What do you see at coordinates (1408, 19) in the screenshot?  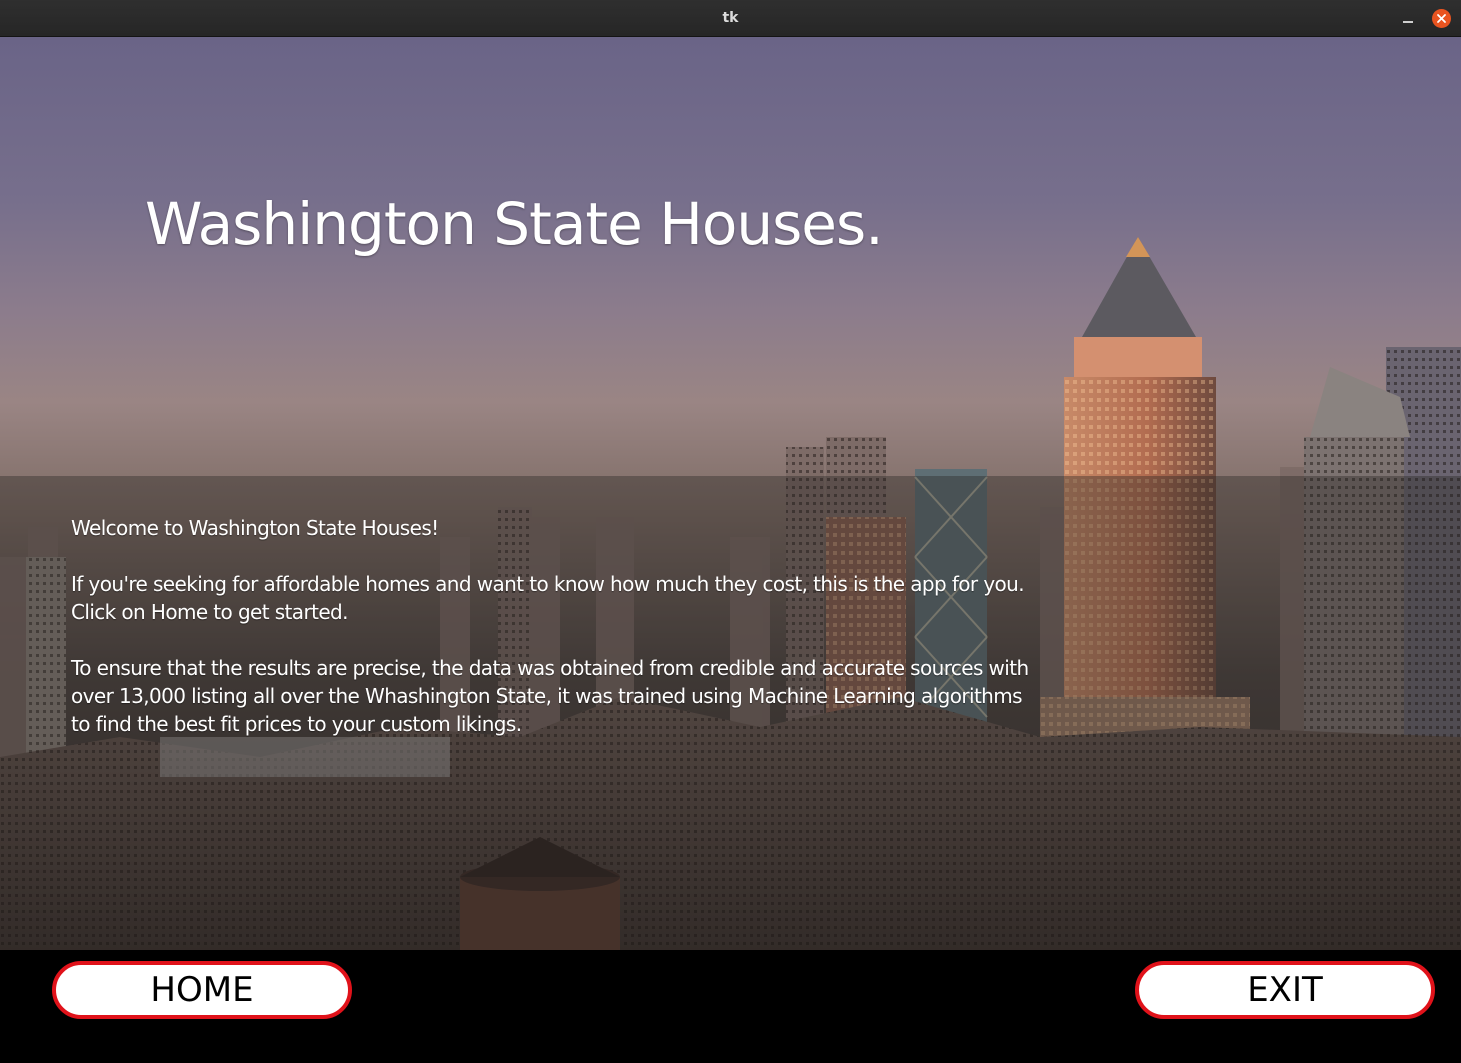 I see `minimize-icon` at bounding box center [1408, 19].